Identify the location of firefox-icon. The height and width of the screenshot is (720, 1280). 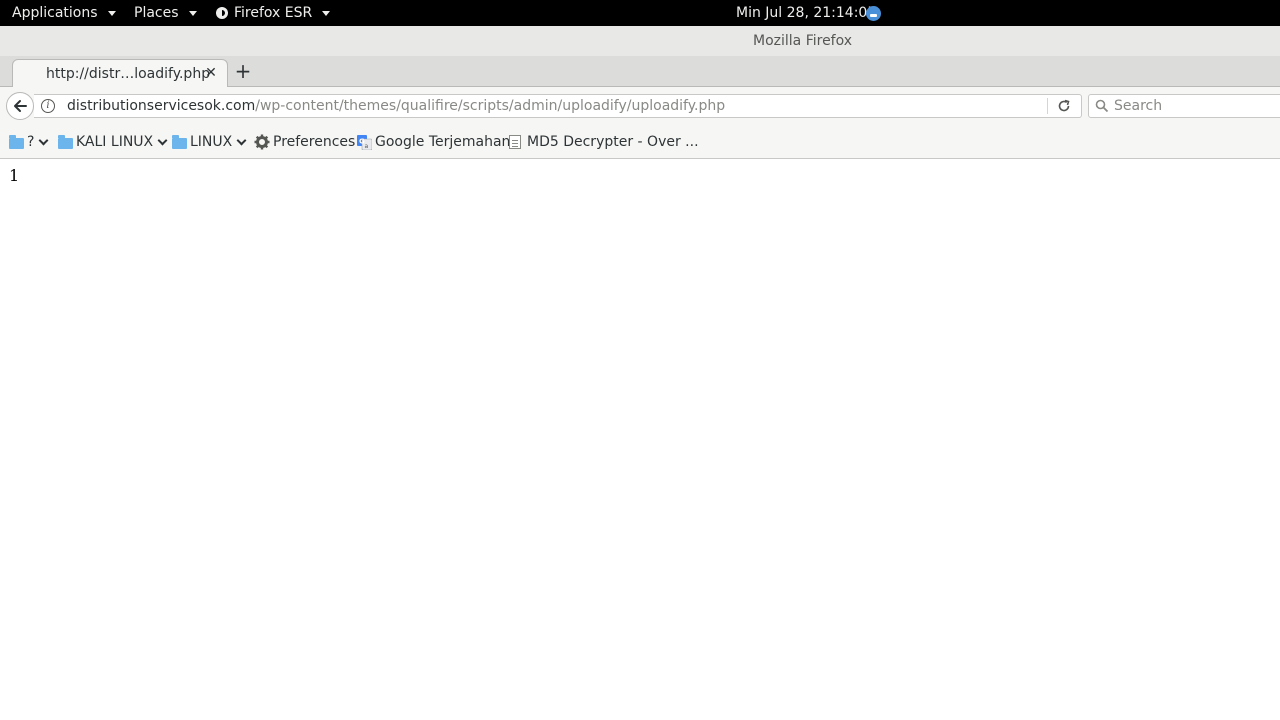
(222, 13).